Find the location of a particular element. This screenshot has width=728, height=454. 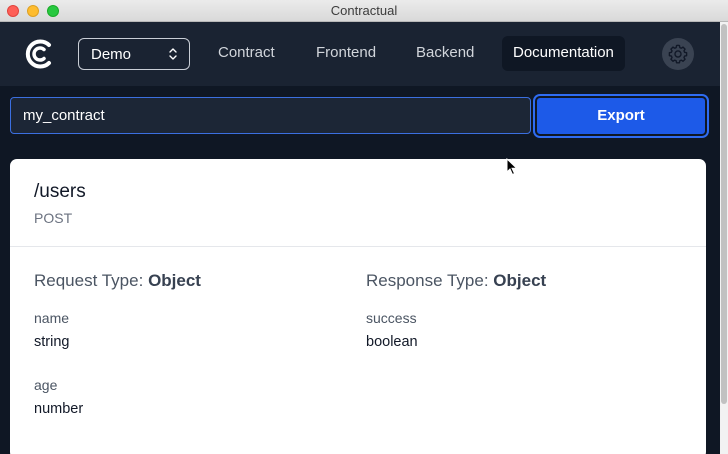

field-type: number is located at coordinates (59, 409).